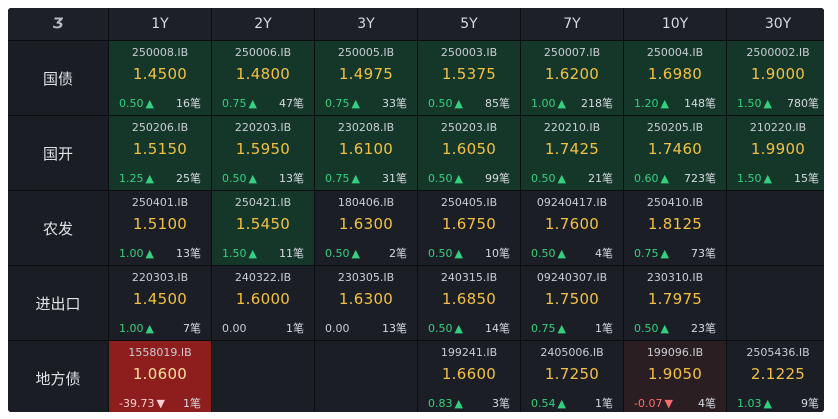 This screenshot has height=419, width=838. I want to click on trade-count: 85笔, so click(497, 103).